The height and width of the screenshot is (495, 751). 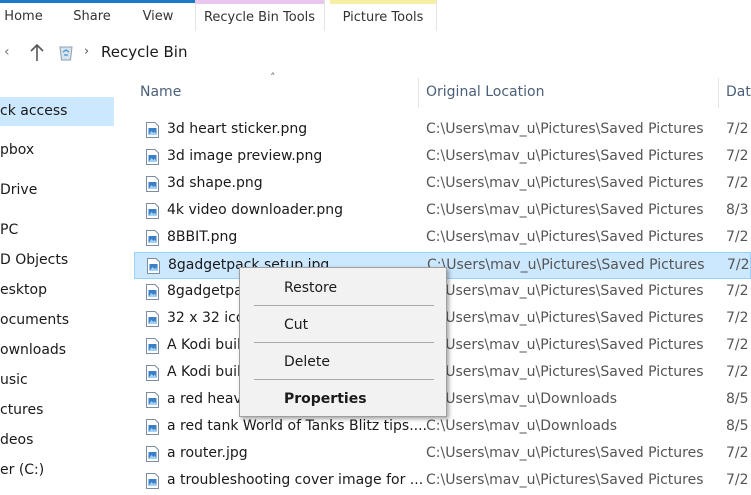 I want to click on context-menu: Restore Cut Delete Properties, so click(x=343, y=342).